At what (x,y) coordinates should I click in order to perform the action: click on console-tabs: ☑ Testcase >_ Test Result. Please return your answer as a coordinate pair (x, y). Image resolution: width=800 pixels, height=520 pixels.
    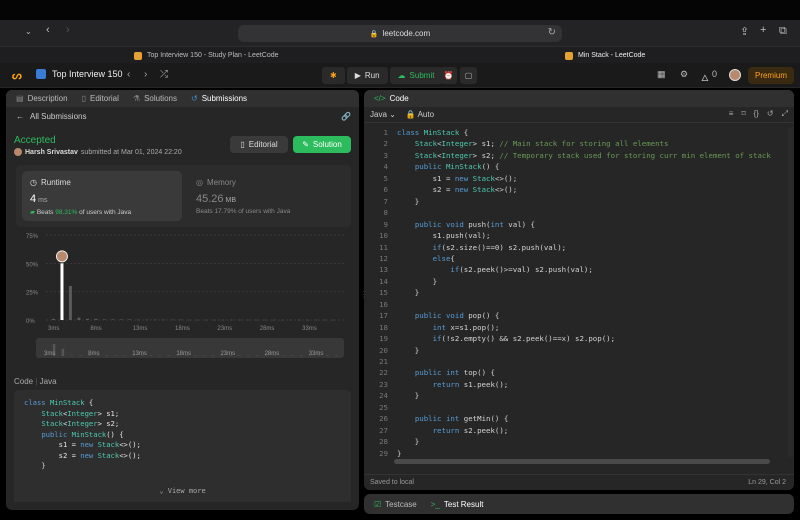
    Looking at the image, I should click on (579, 504).